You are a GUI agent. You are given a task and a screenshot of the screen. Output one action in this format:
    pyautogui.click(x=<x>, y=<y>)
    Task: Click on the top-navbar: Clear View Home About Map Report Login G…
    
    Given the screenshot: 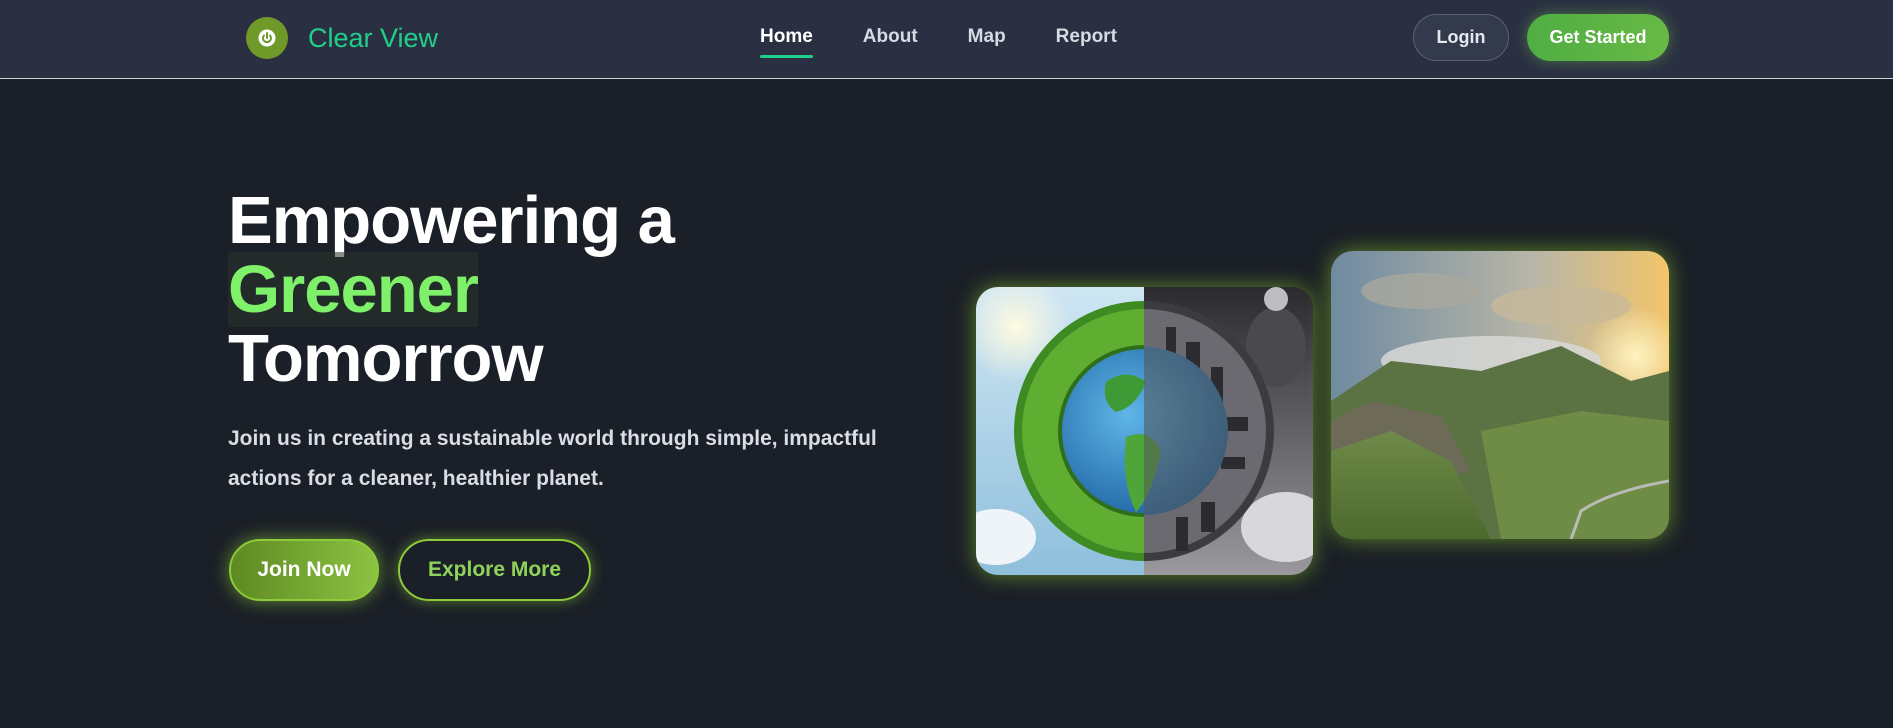 What is the action you would take?
    pyautogui.click(x=946, y=39)
    